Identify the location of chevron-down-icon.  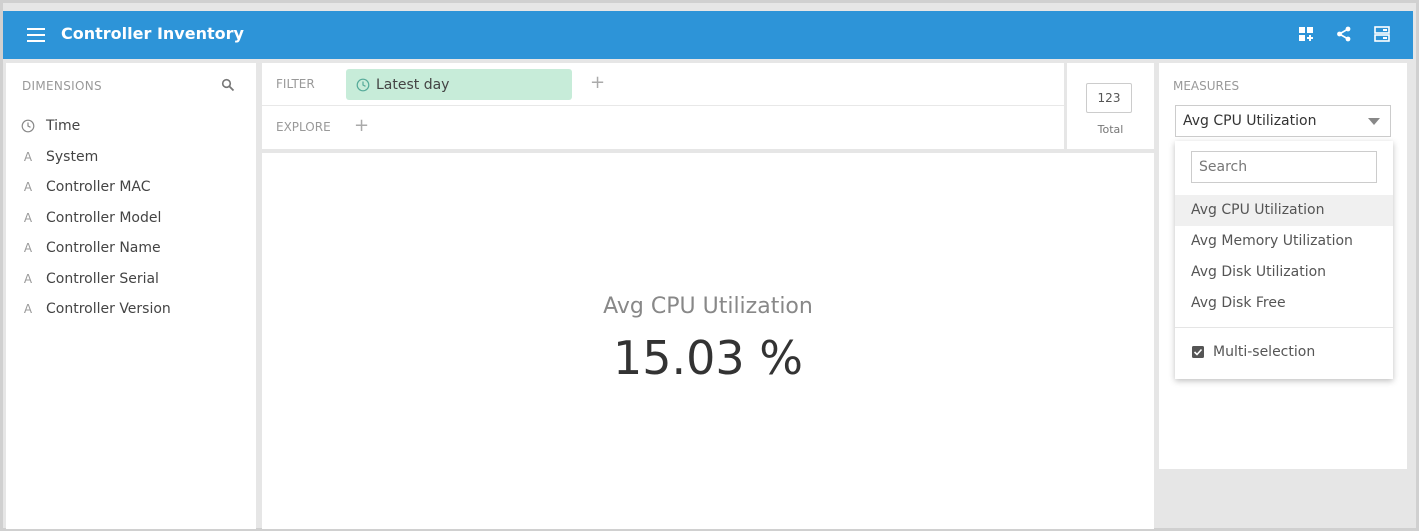
(1374, 121).